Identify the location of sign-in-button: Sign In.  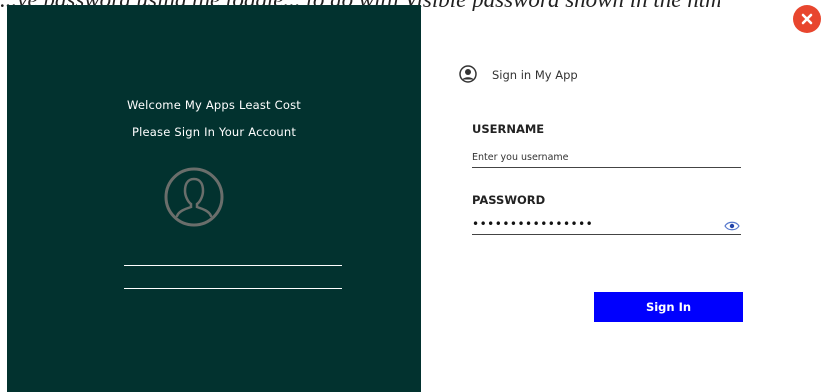
(668, 307).